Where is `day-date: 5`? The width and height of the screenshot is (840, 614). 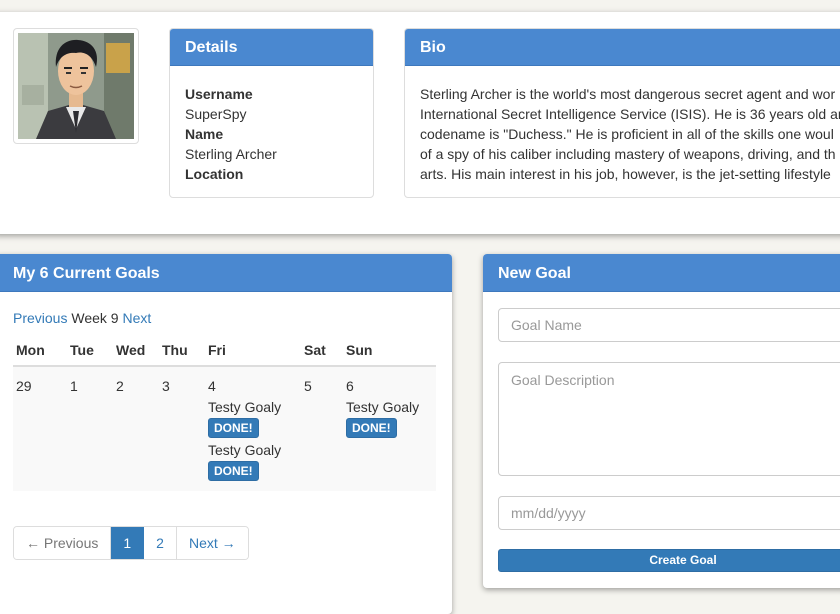 day-date: 5 is located at coordinates (308, 386).